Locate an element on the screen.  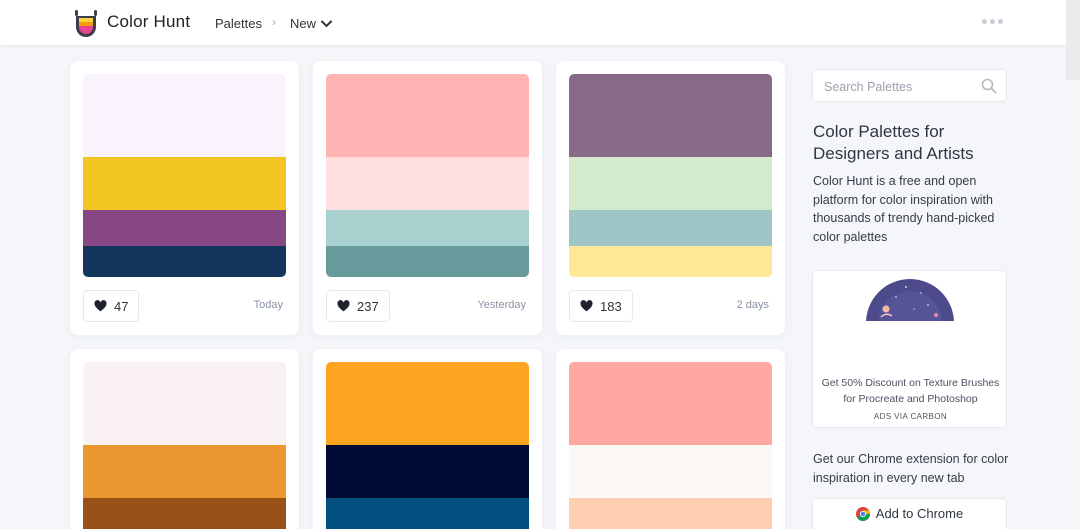
palette-card: 237 Yesterday is located at coordinates (427, 198).